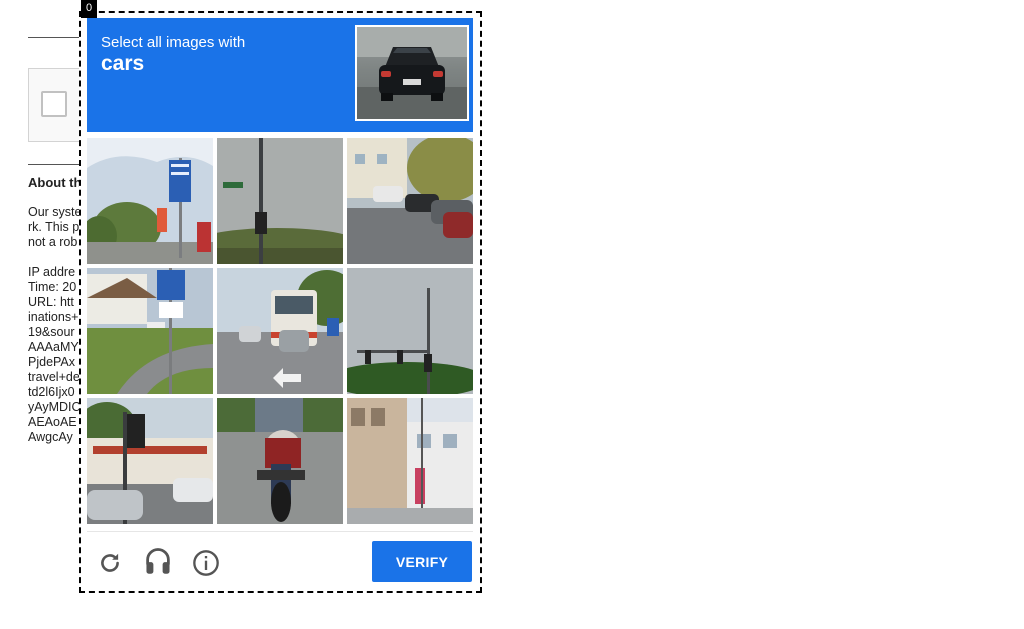 This screenshot has width=1024, height=629. What do you see at coordinates (55, 182) in the screenshot?
I see `about-heading: About th` at bounding box center [55, 182].